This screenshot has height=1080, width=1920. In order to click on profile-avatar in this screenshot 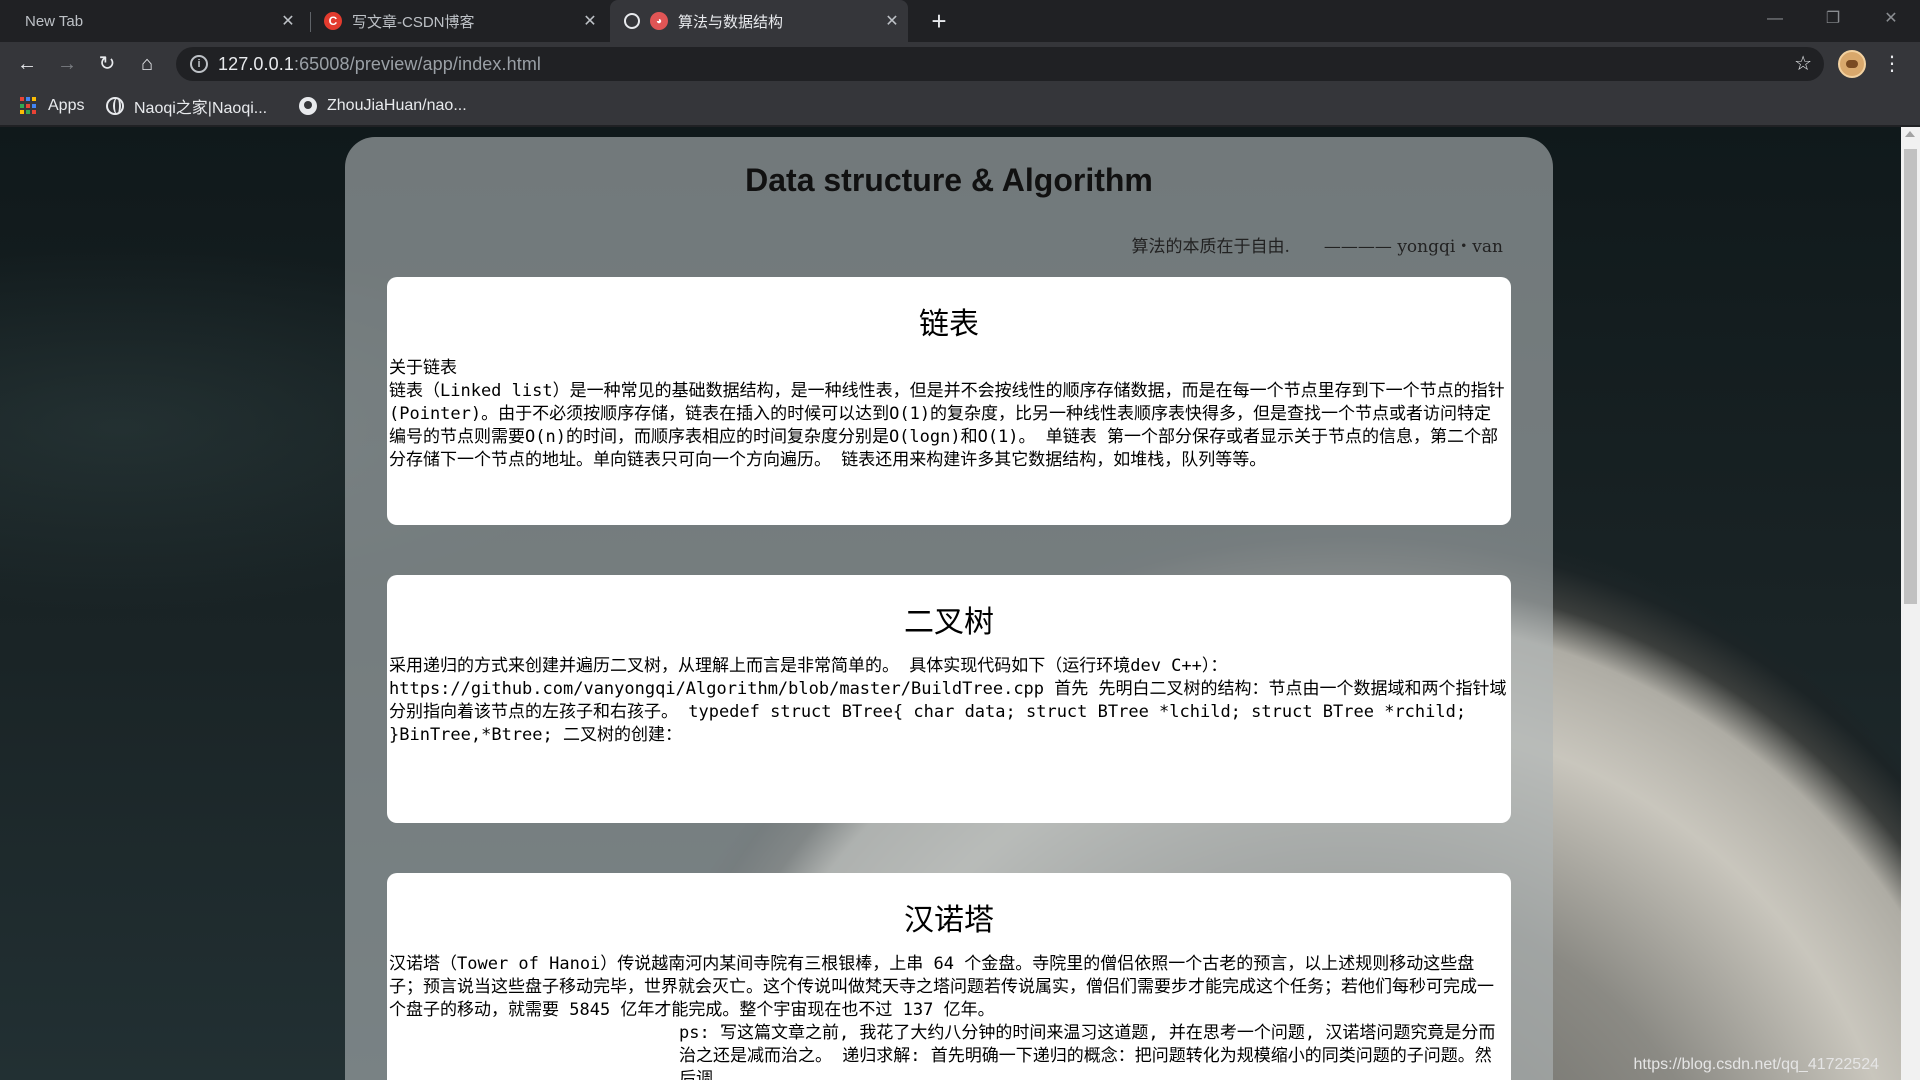, I will do `click(1852, 64)`.